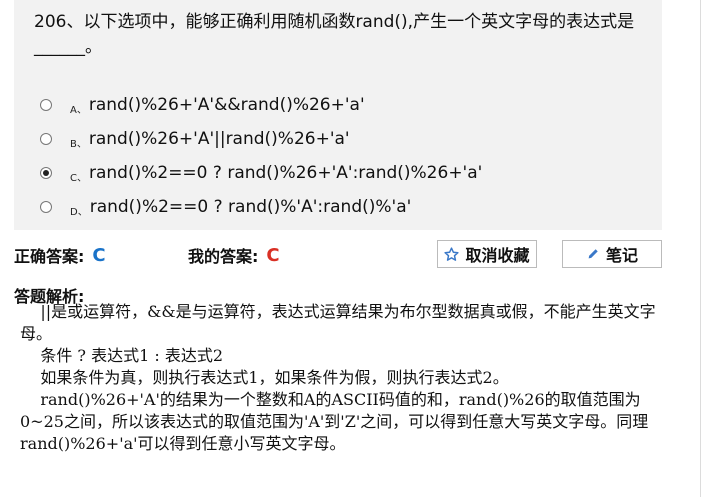 This screenshot has width=705, height=497. Describe the element at coordinates (250, 207) in the screenshot. I see `option-d-text: rand()%2==0 ? rand()%'A':rand()%'a'` at that location.